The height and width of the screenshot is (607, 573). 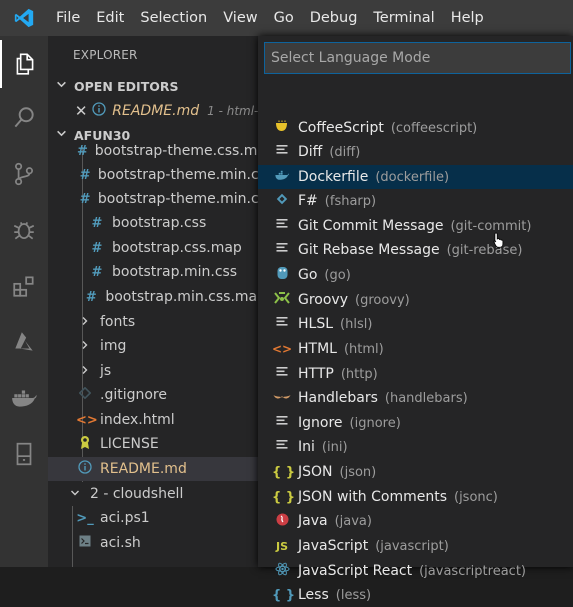 I want to click on tree-item: # bootstrap.css.map, so click(x=157, y=248).